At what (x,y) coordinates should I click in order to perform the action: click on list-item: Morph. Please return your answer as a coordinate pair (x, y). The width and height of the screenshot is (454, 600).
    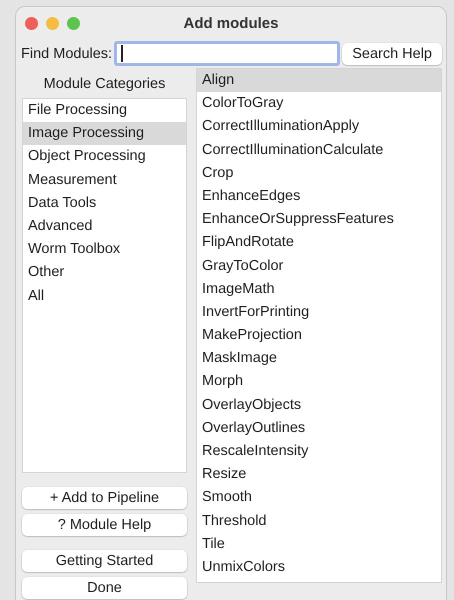
    Looking at the image, I should click on (319, 382).